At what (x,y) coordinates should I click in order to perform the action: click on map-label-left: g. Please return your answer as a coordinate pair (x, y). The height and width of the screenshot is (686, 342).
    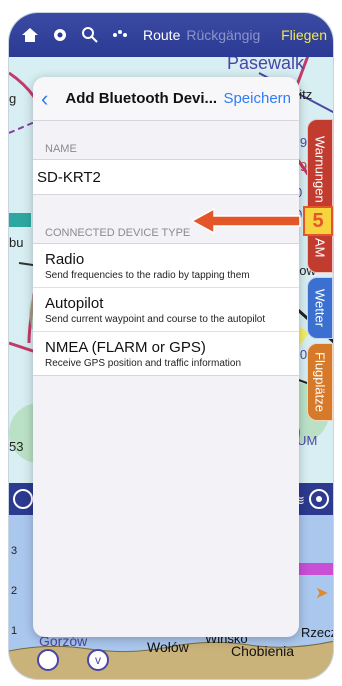
    Looking at the image, I should click on (13, 98).